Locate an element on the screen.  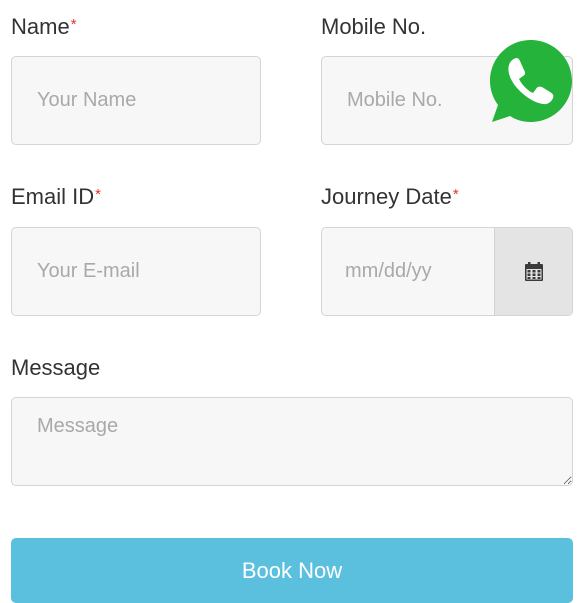
email-input is located at coordinates (136, 271).